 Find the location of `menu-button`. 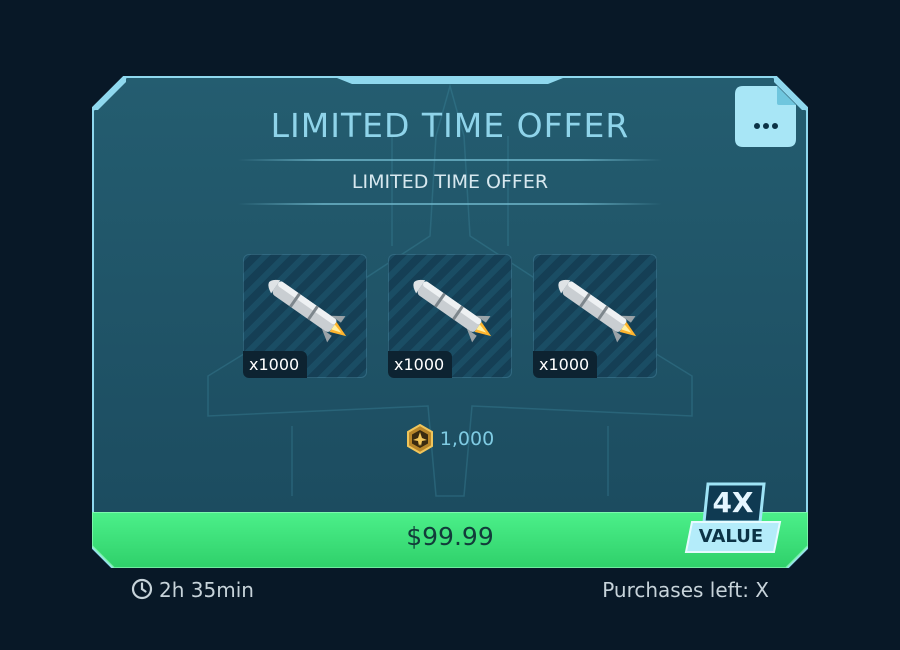

menu-button is located at coordinates (765, 116).